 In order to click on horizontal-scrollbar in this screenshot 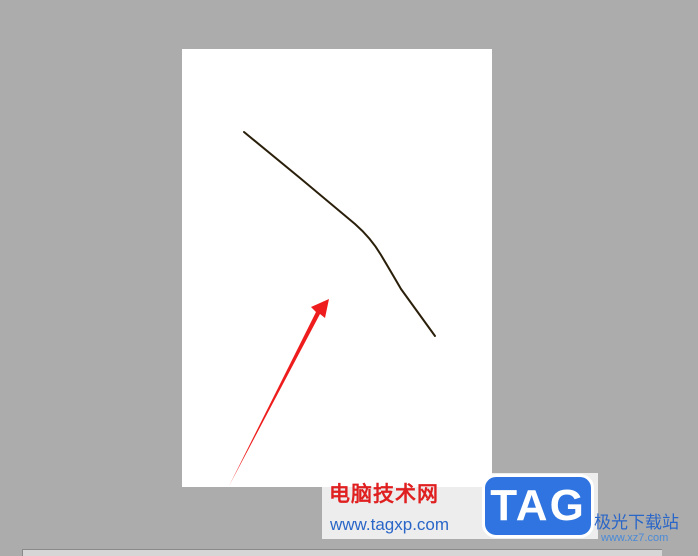, I will do `click(342, 552)`.